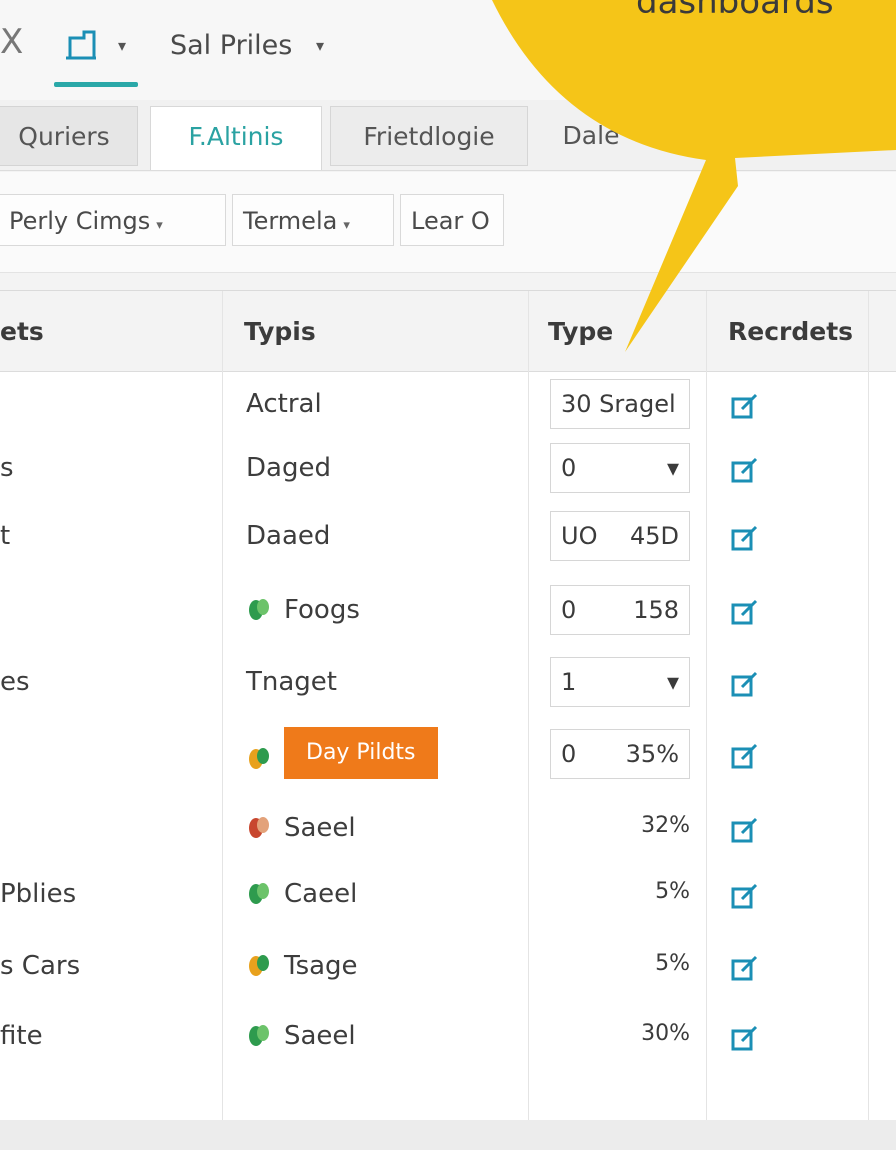 This screenshot has width=896, height=1150. Describe the element at coordinates (21, 1036) in the screenshot. I see `row-name: fite` at that location.